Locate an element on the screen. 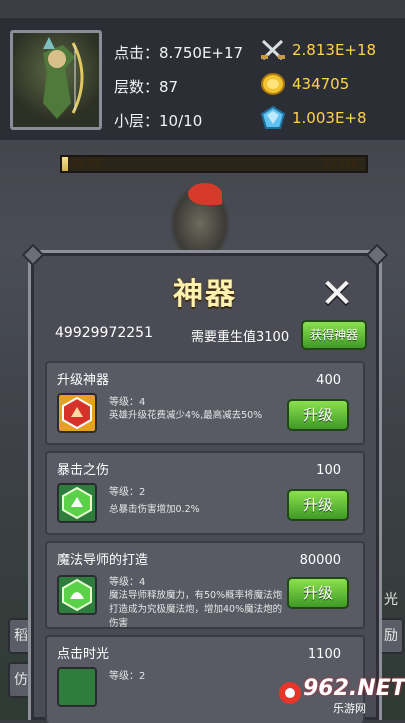 This screenshot has height=723, width=405. card-title: 点击时光 is located at coordinates (83, 654).